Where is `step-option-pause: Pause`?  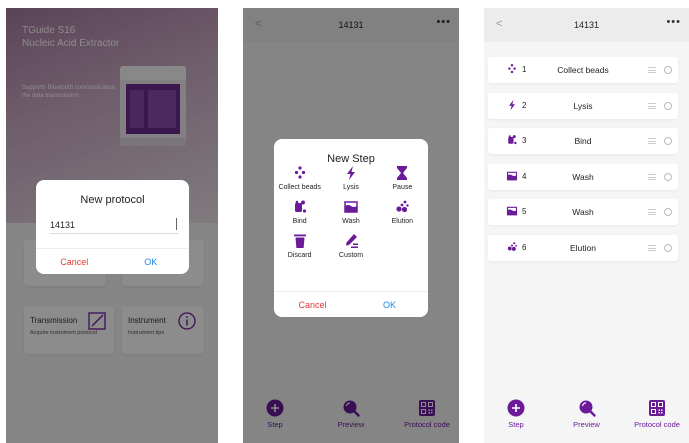
step-option-pause: Pause is located at coordinates (402, 178).